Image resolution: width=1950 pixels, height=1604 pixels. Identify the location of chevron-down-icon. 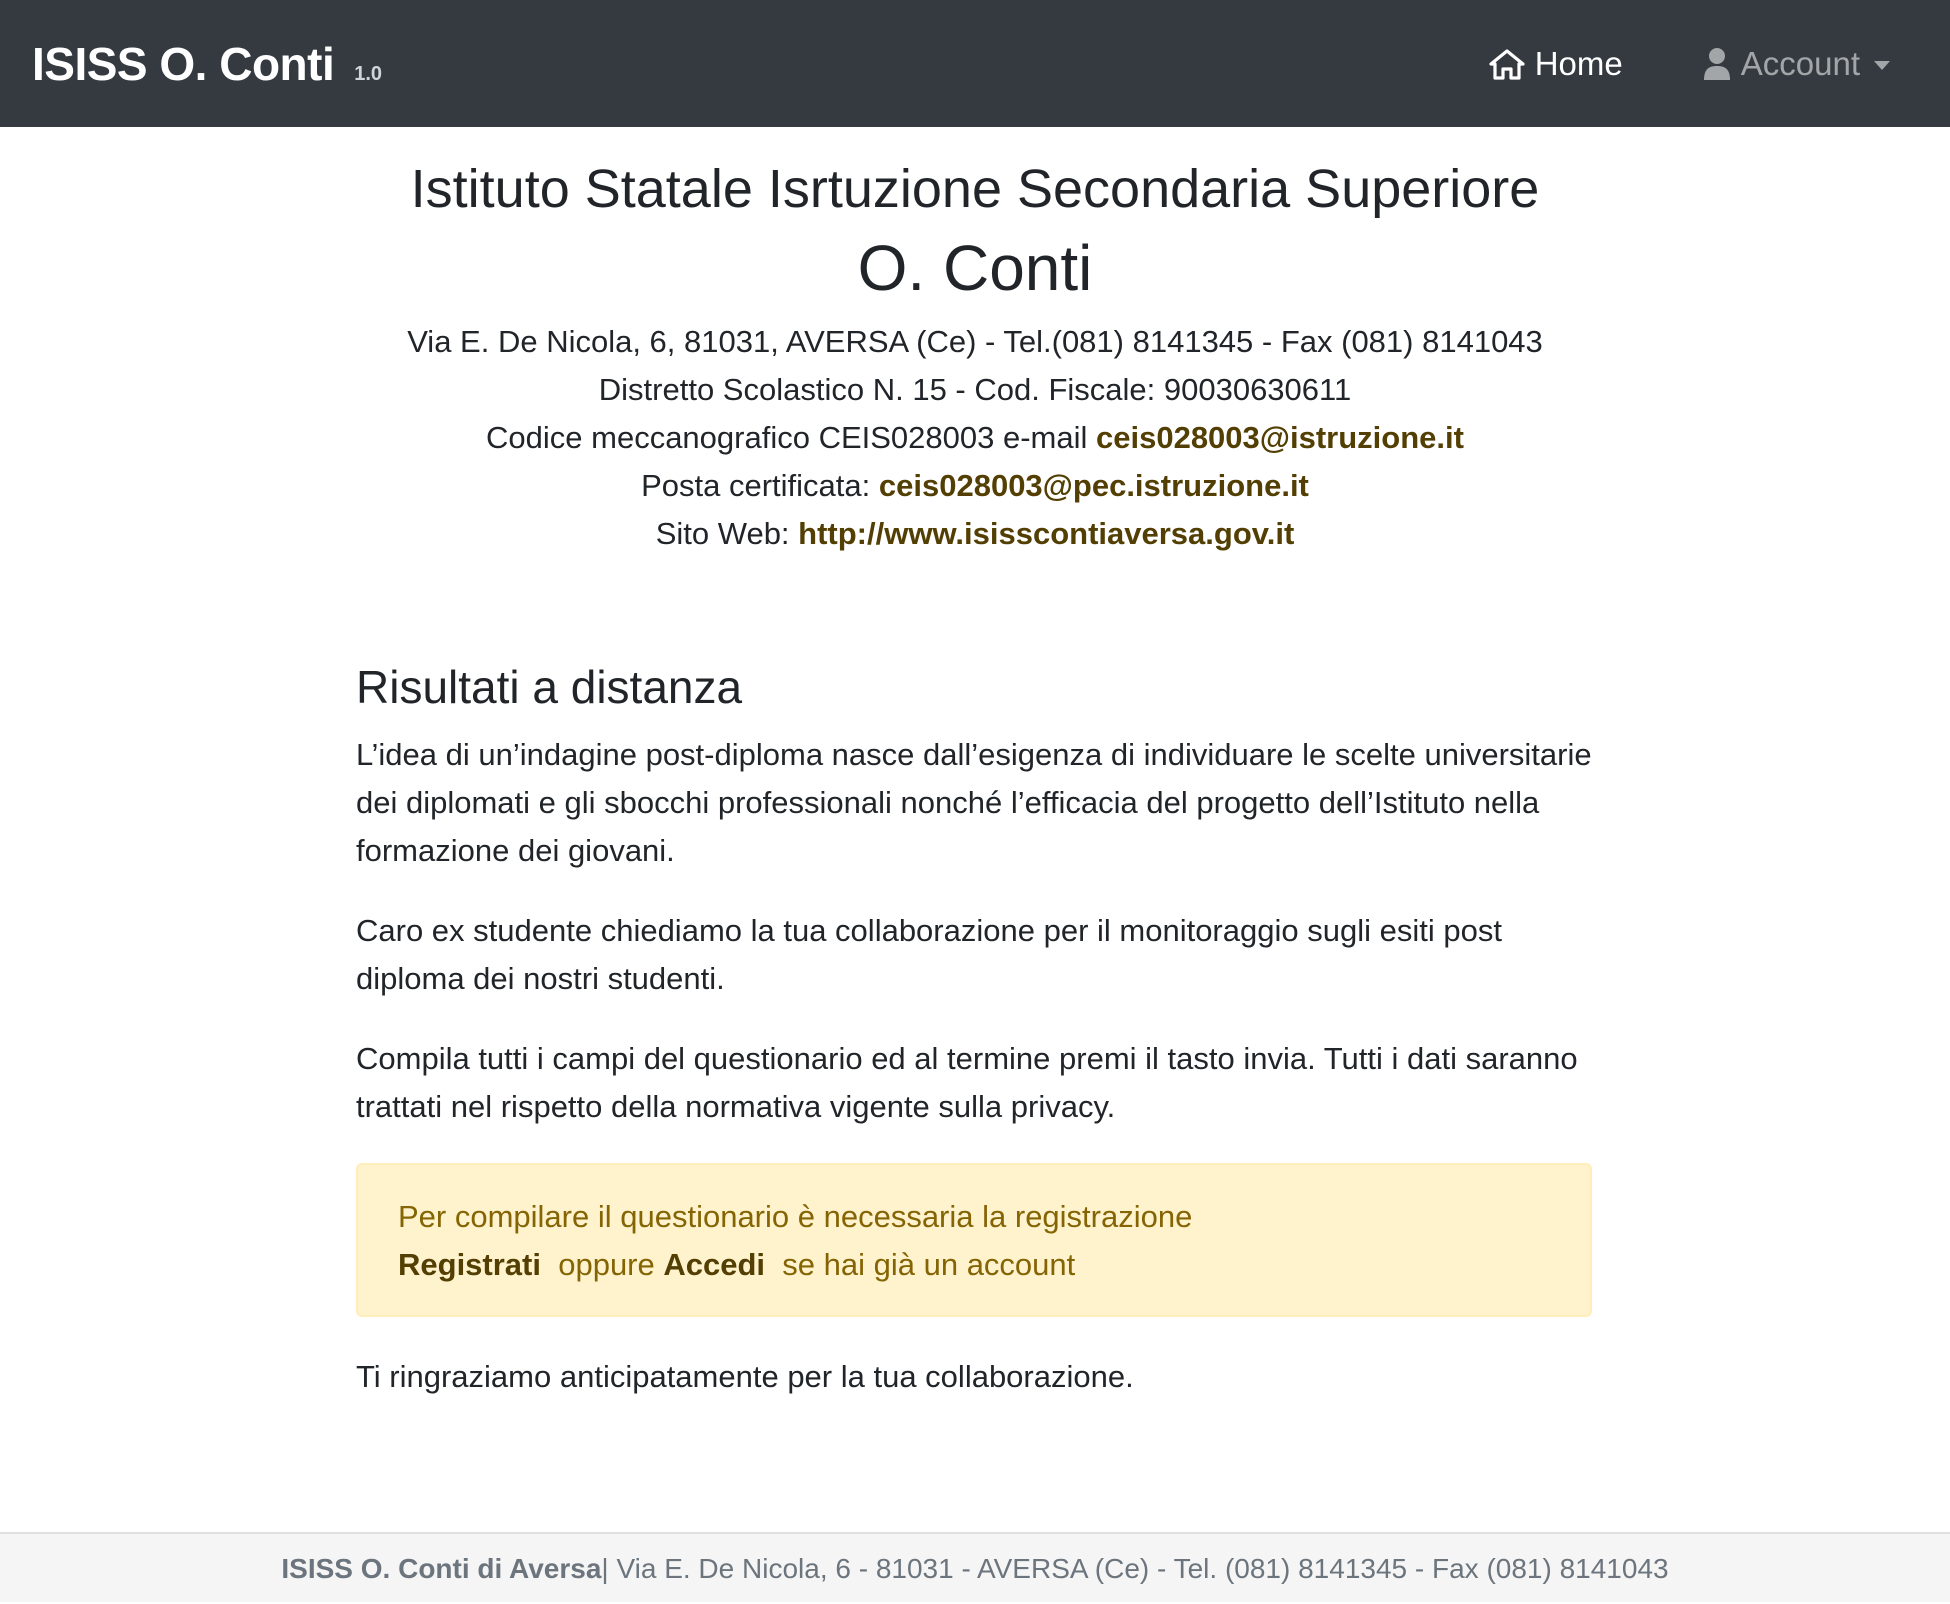
(1882, 65).